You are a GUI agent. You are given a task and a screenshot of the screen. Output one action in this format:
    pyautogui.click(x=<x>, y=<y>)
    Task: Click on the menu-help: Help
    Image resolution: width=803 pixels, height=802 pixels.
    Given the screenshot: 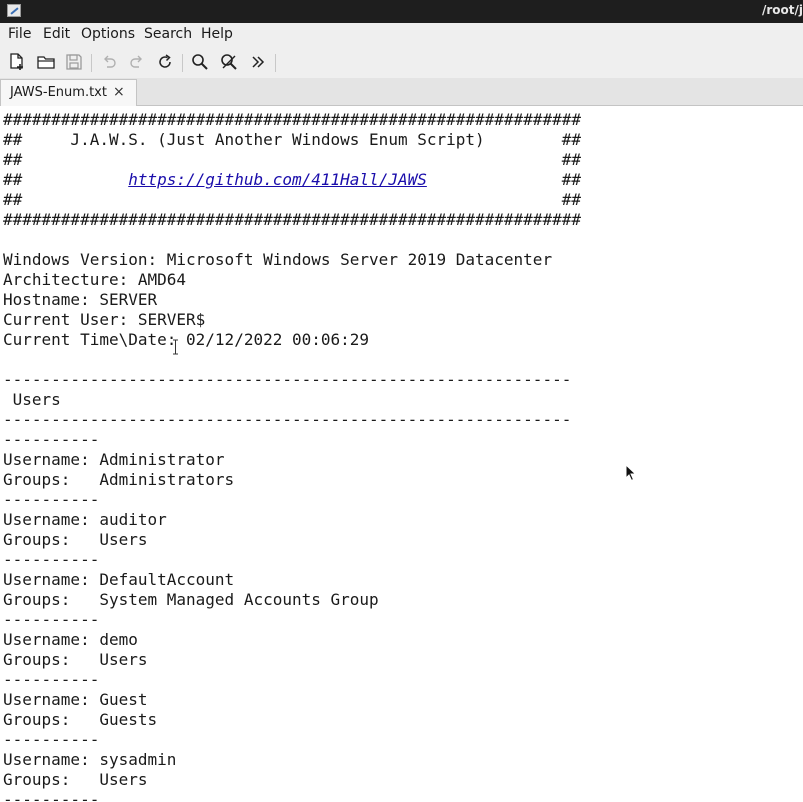 What is the action you would take?
    pyautogui.click(x=217, y=34)
    